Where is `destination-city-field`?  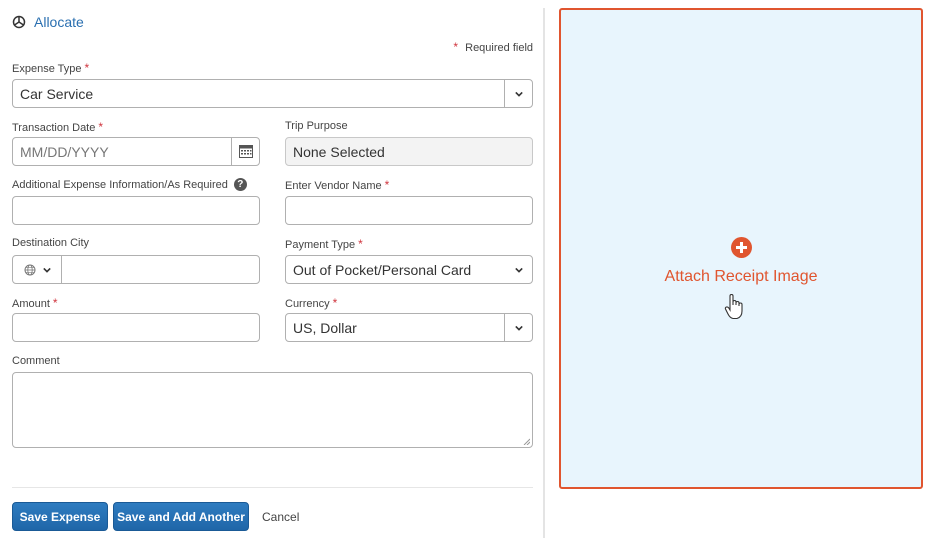
destination-city-field is located at coordinates (136, 269).